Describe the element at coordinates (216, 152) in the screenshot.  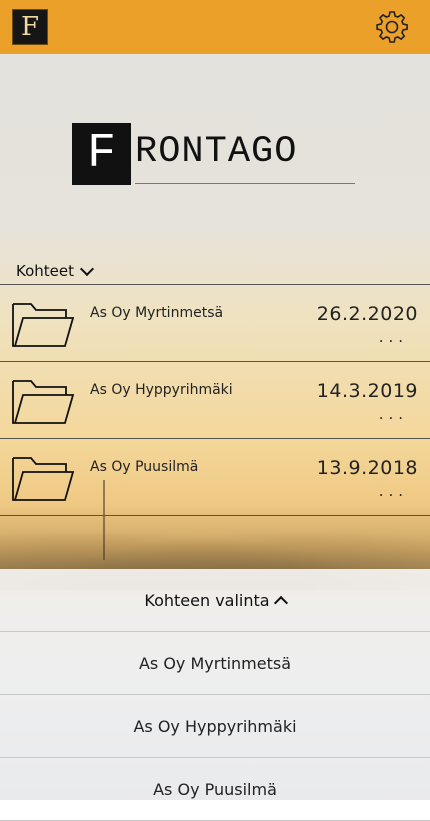
I see `logo-wordmark: RONTAGO` at that location.